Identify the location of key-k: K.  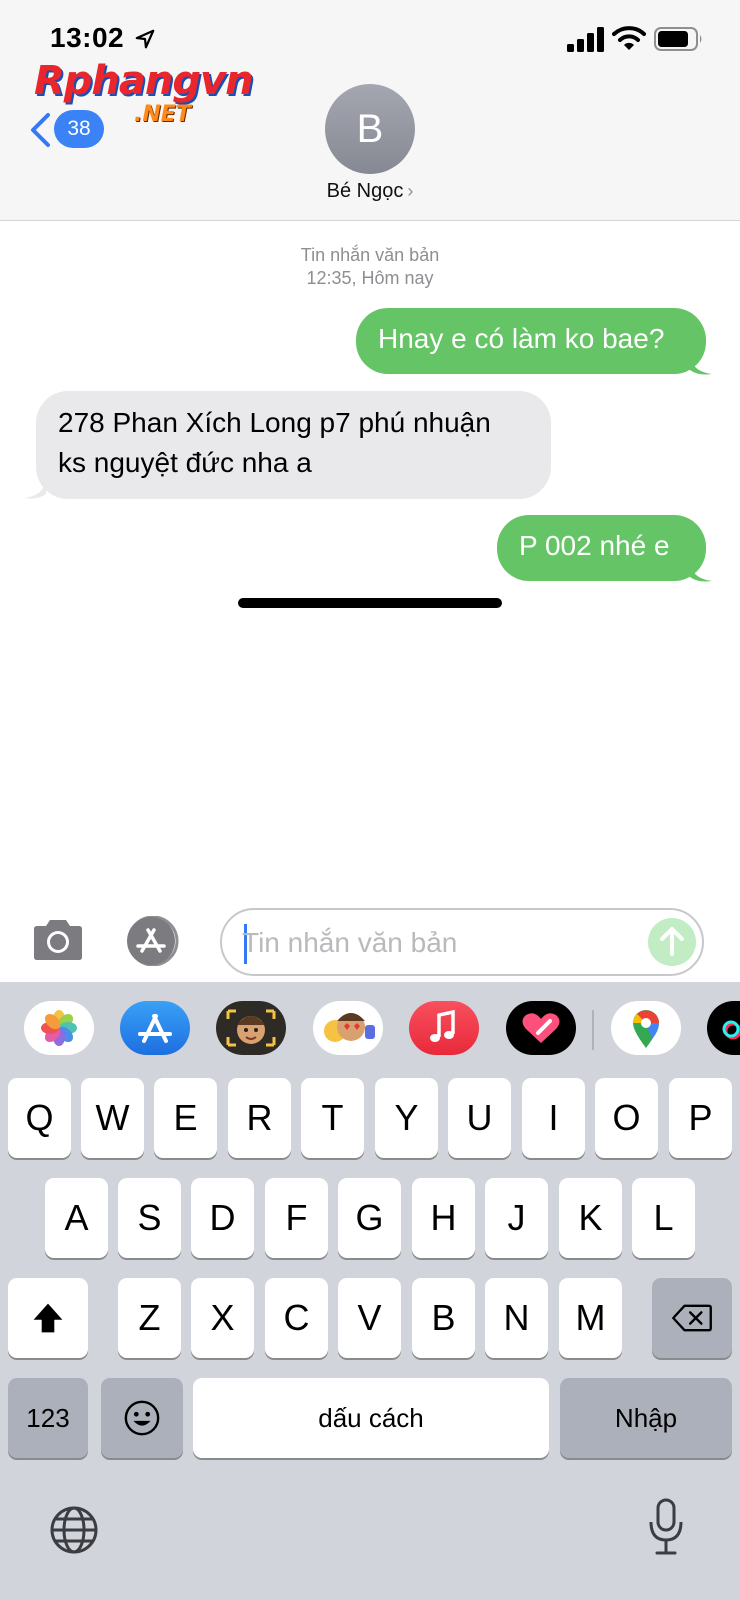
(590, 1218).